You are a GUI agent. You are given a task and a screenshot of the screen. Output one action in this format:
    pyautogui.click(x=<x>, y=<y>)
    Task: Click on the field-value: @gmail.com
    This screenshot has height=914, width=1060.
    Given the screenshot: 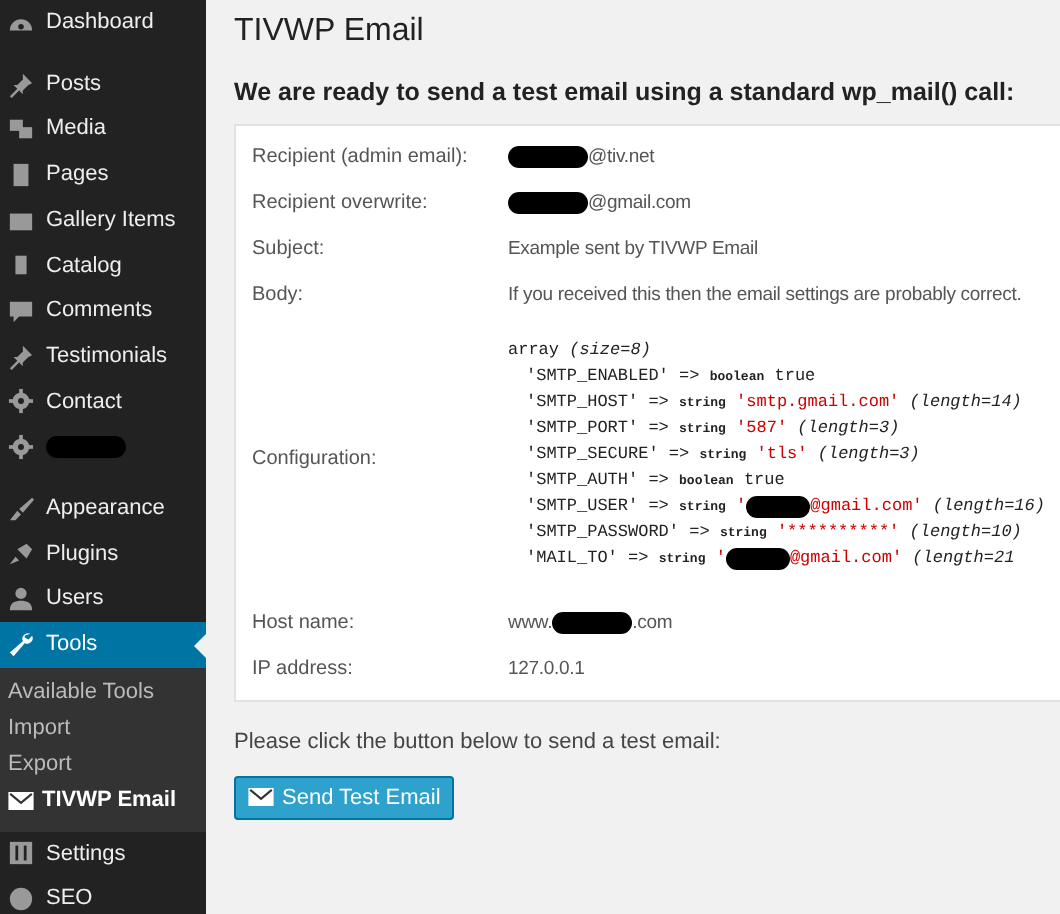 What is the action you would take?
    pyautogui.click(x=639, y=203)
    